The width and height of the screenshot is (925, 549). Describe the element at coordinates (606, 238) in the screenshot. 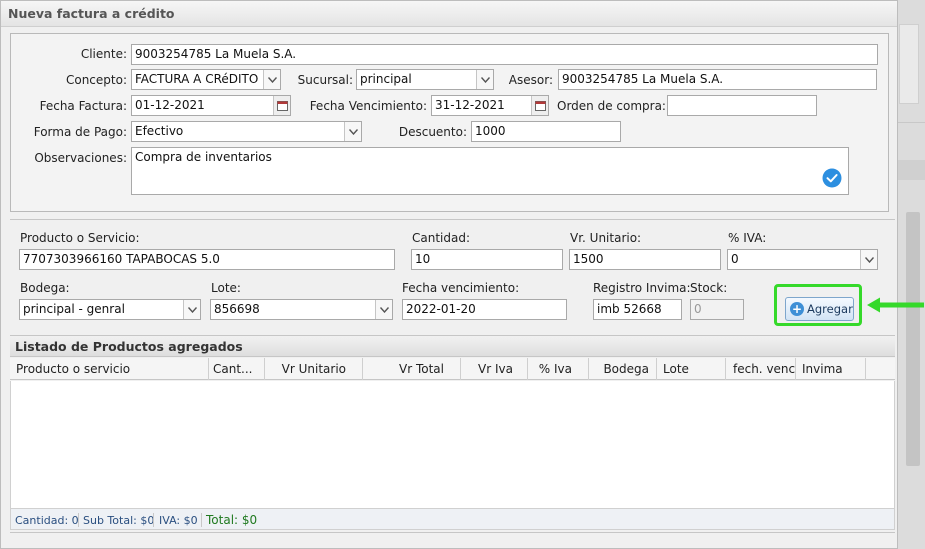

I see `vr-unitario-label: Vr. Unitario:` at that location.